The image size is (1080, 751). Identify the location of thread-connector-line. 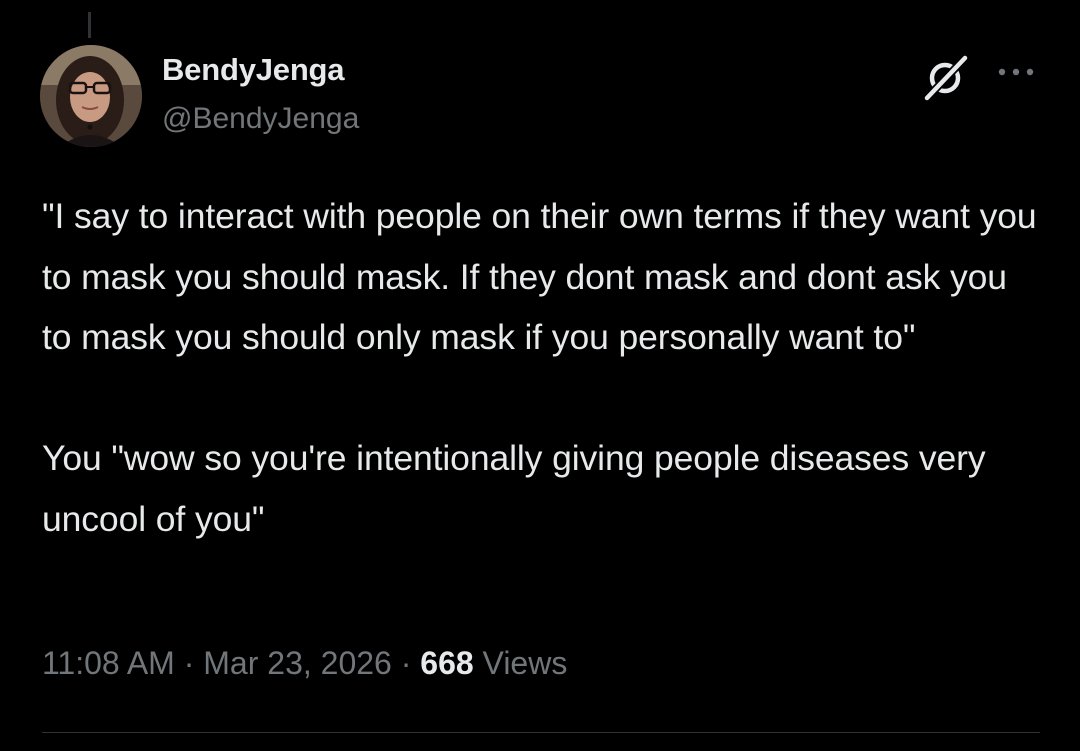
(89, 25).